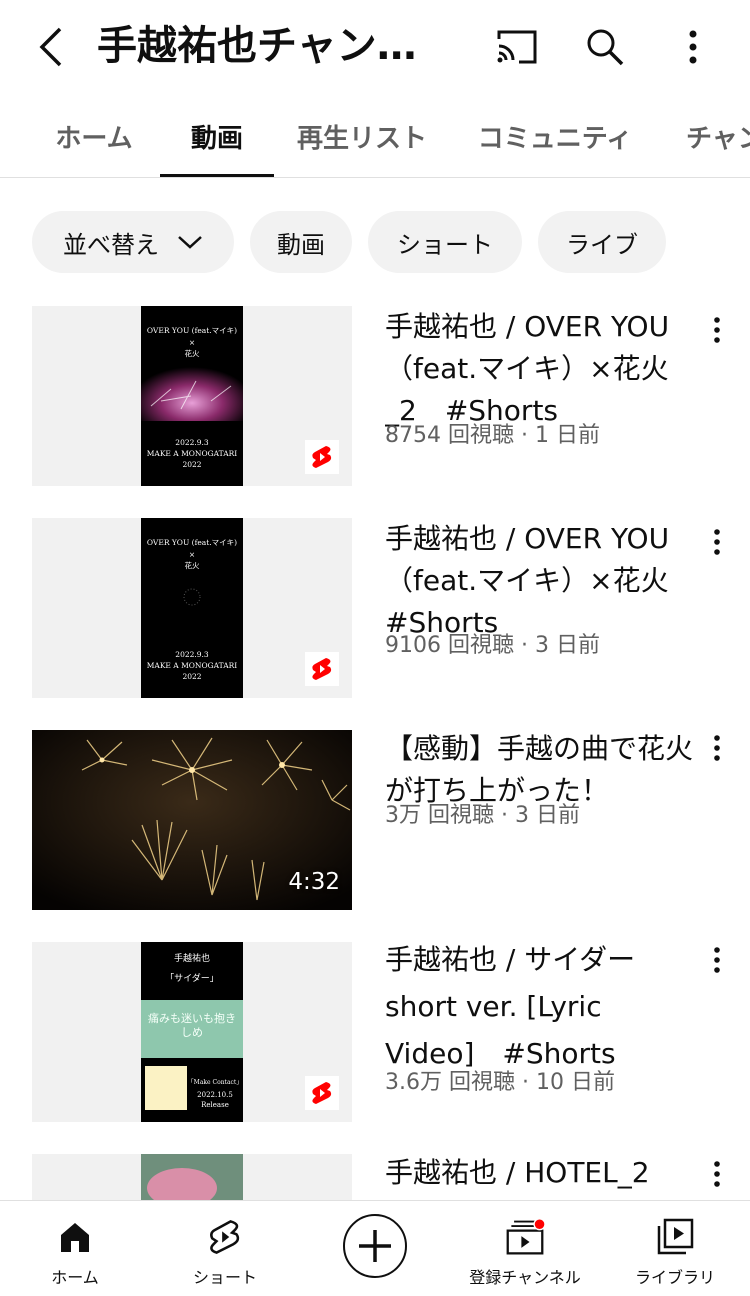 This screenshot has width=750, height=1296. I want to click on thumb-caption: Release, so click(215, 1105).